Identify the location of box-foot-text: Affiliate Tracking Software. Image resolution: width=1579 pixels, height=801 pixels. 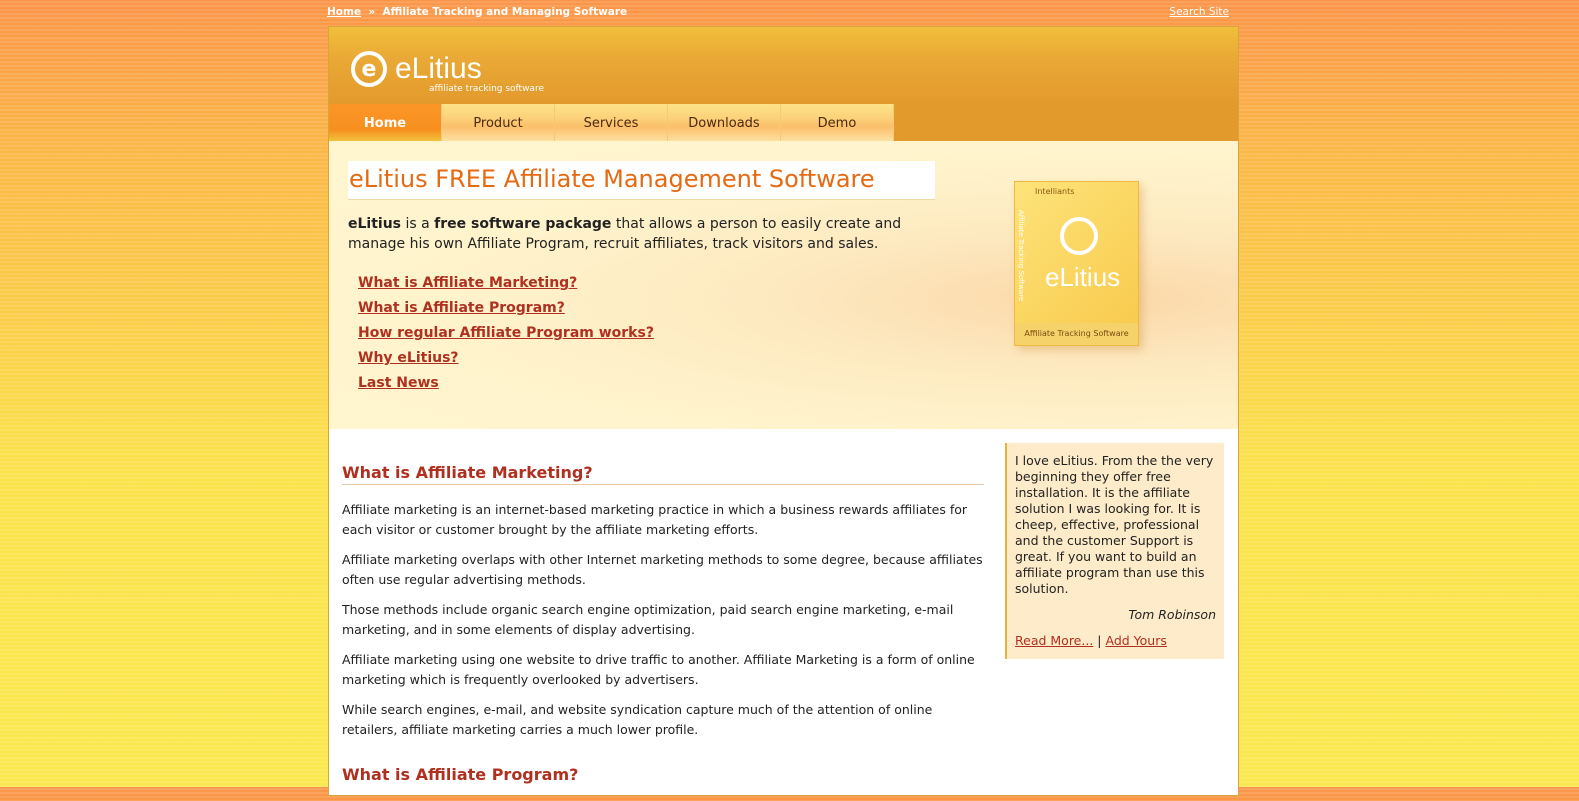
(1076, 334).